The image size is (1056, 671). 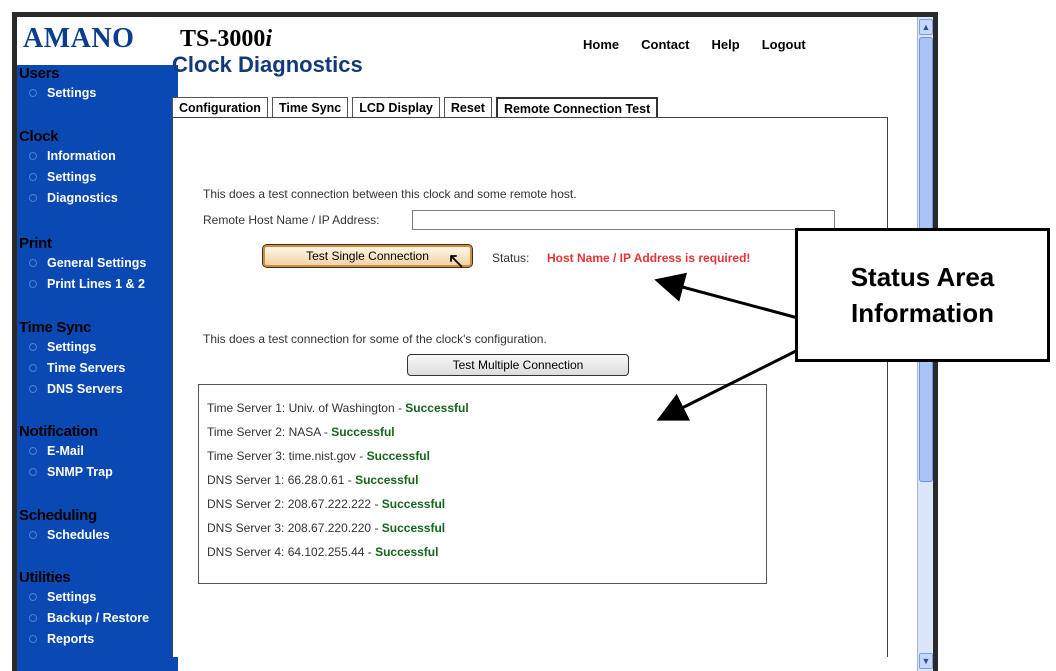 What do you see at coordinates (665, 44) in the screenshot?
I see `nav-contact-link: Contact` at bounding box center [665, 44].